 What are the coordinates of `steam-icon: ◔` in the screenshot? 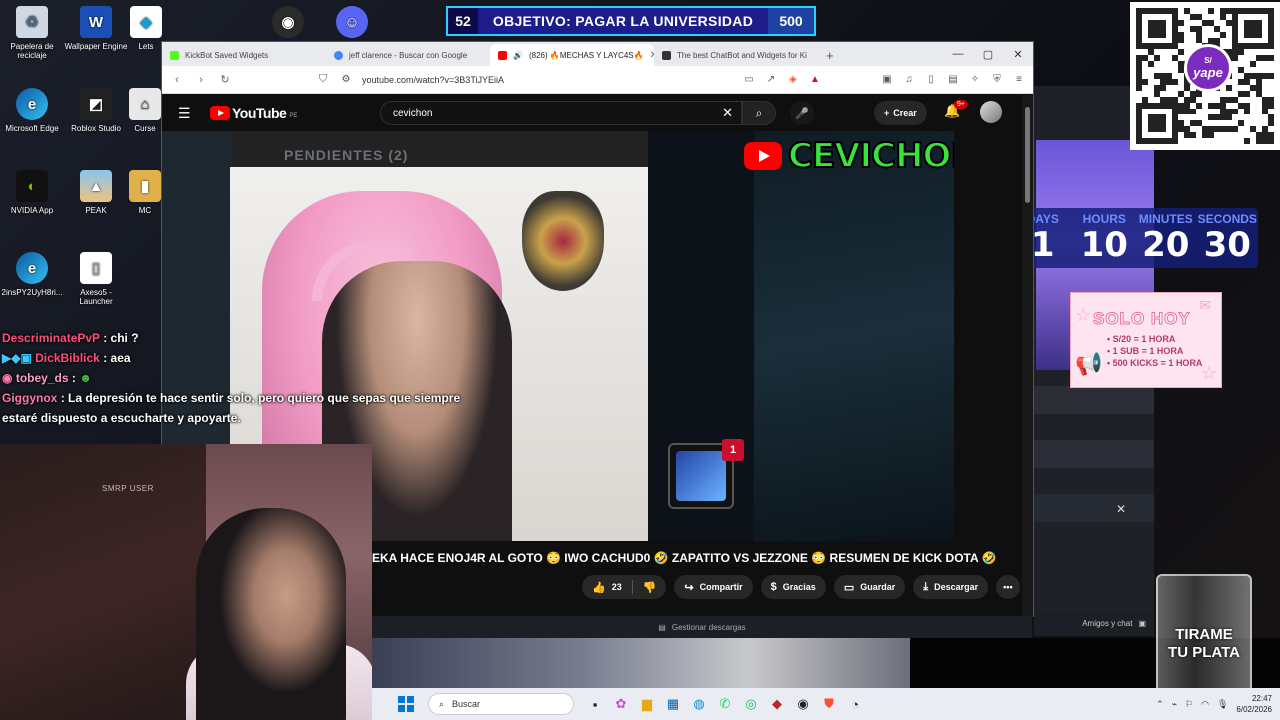 It's located at (855, 704).